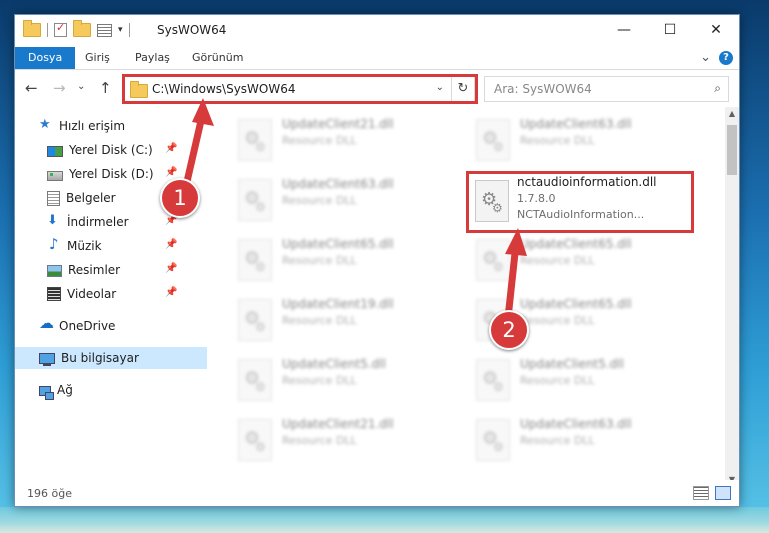 This screenshot has width=769, height=533. Describe the element at coordinates (512, 281) in the screenshot. I see `arrow-to-dll-file` at that location.